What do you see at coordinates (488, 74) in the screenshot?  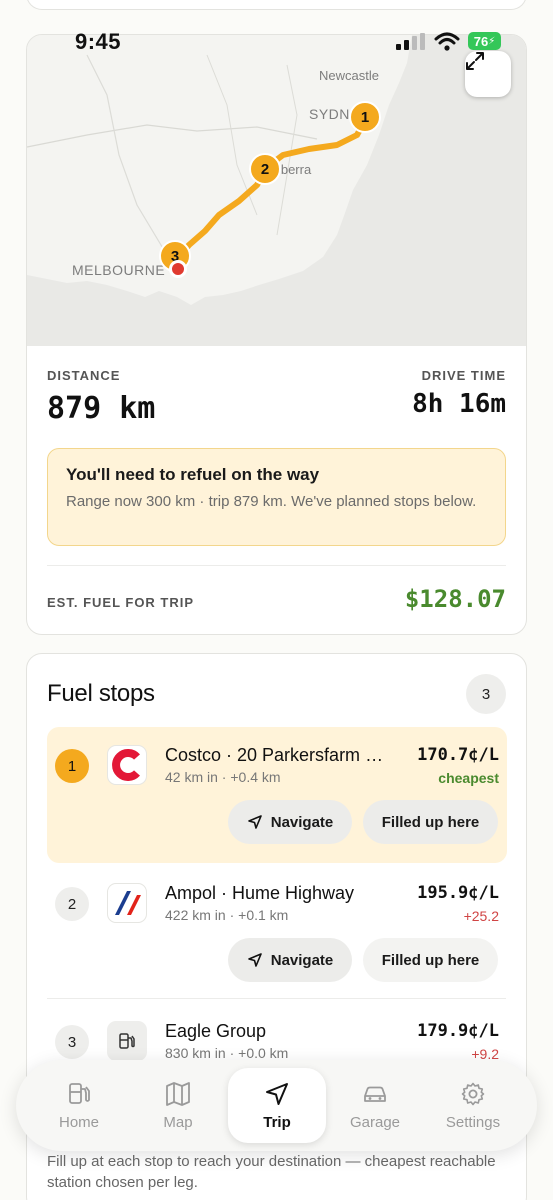 I see `expand-map-button` at bounding box center [488, 74].